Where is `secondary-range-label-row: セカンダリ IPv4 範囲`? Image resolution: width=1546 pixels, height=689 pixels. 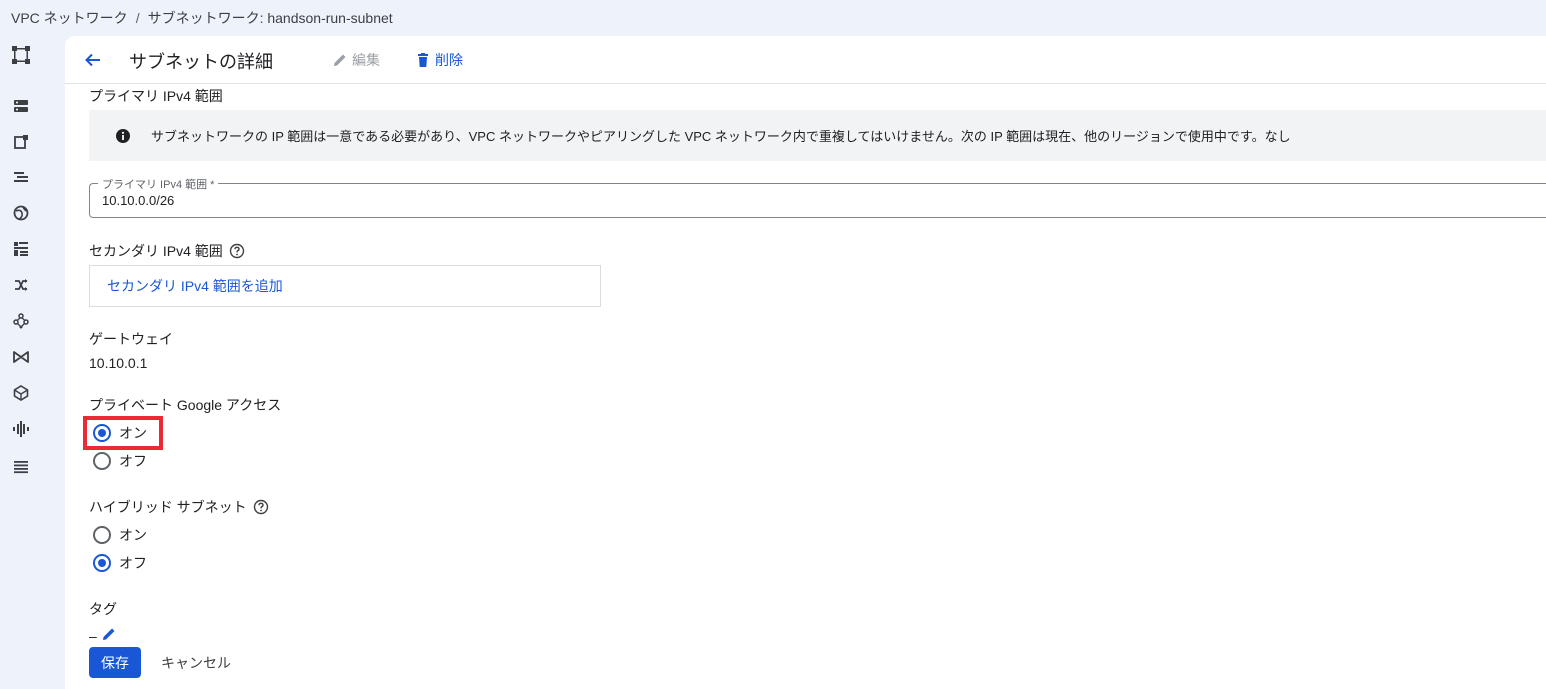
secondary-range-label-row: セカンダリ IPv4 範囲 is located at coordinates (167, 251).